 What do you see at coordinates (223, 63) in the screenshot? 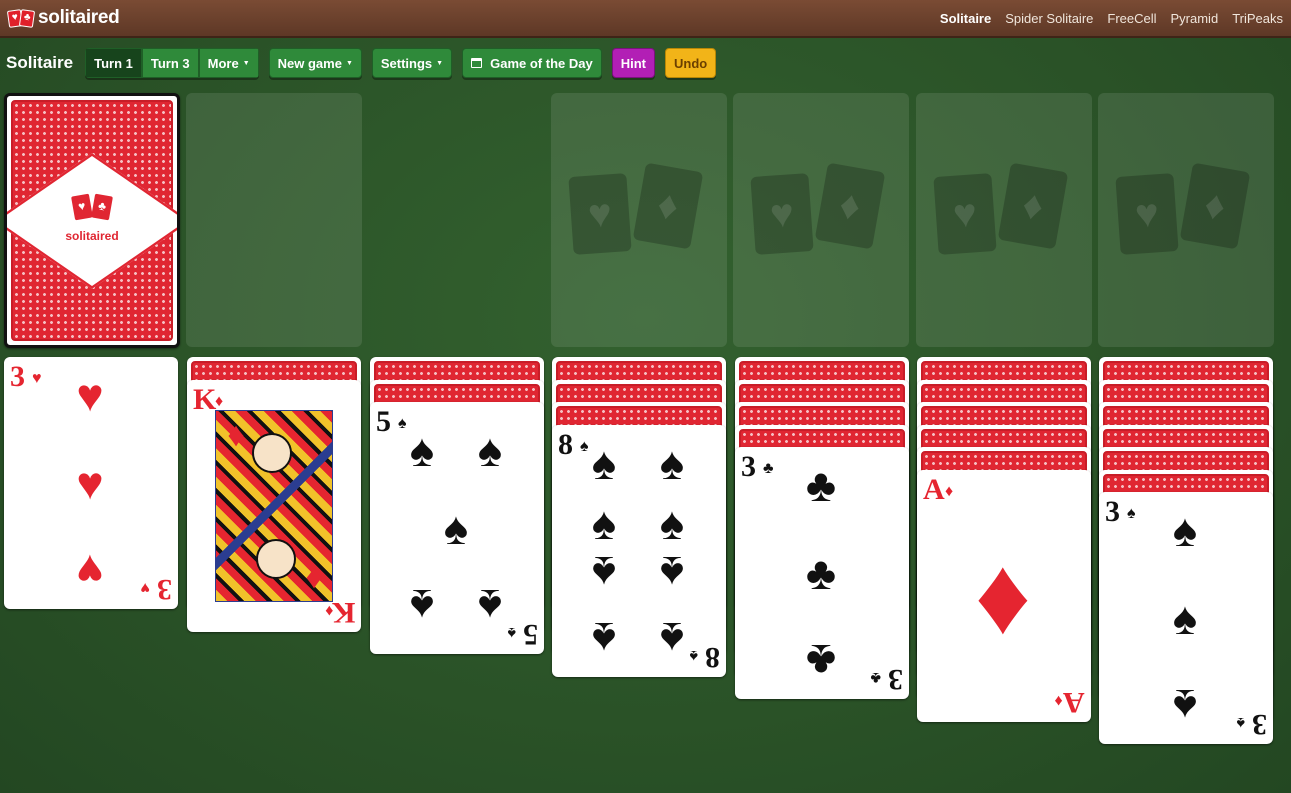
I see `more-label: More` at bounding box center [223, 63].